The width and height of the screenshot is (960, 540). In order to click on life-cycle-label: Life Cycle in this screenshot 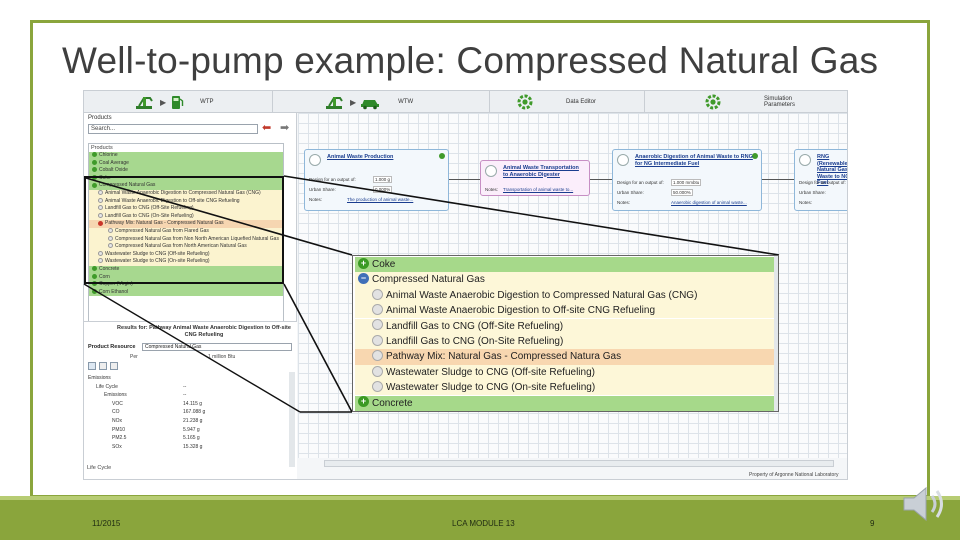, I will do `click(99, 468)`.